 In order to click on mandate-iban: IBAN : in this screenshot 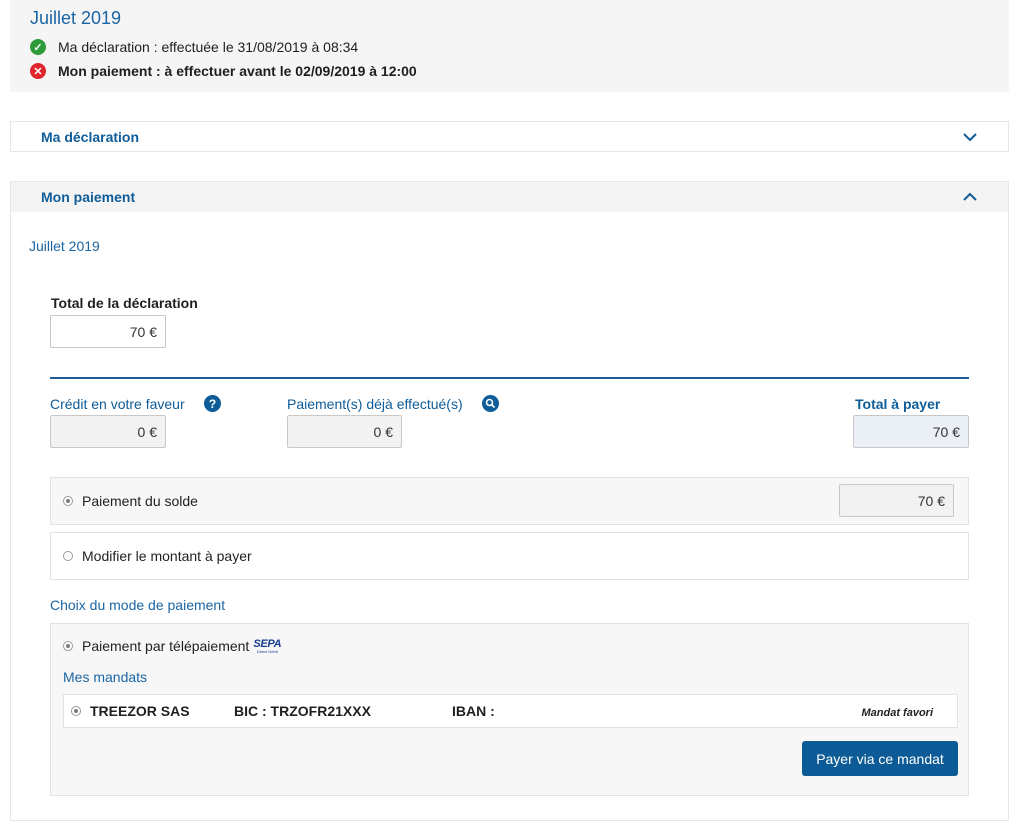, I will do `click(473, 711)`.